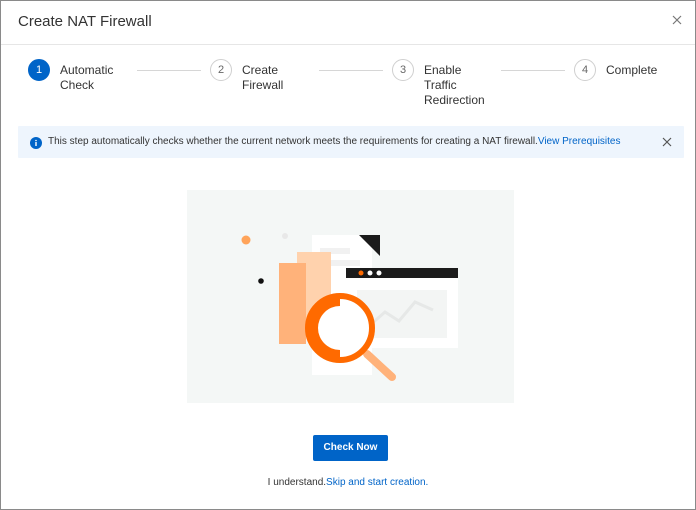 This screenshot has width=696, height=510. I want to click on skip-line: I understand.Skip and start creation., so click(348, 483).